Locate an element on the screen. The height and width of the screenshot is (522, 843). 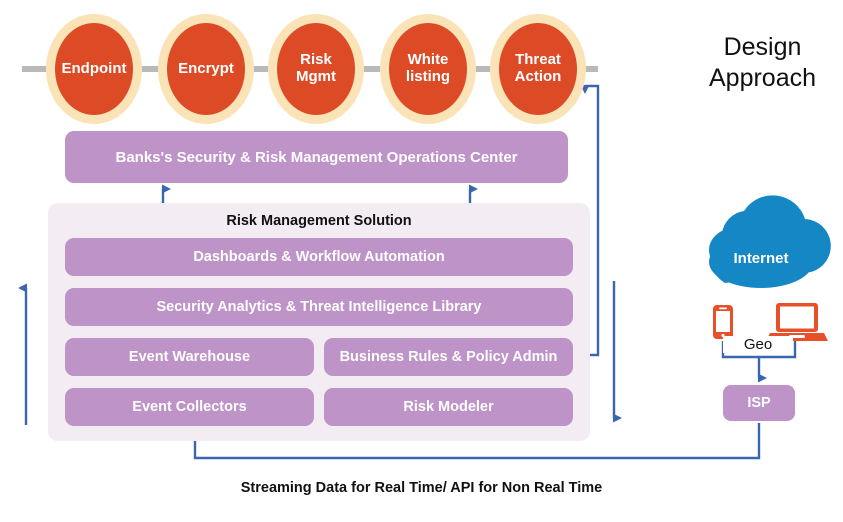
pipeline-stage-risk-mgmt: Risk Mgmt is located at coordinates (316, 69).